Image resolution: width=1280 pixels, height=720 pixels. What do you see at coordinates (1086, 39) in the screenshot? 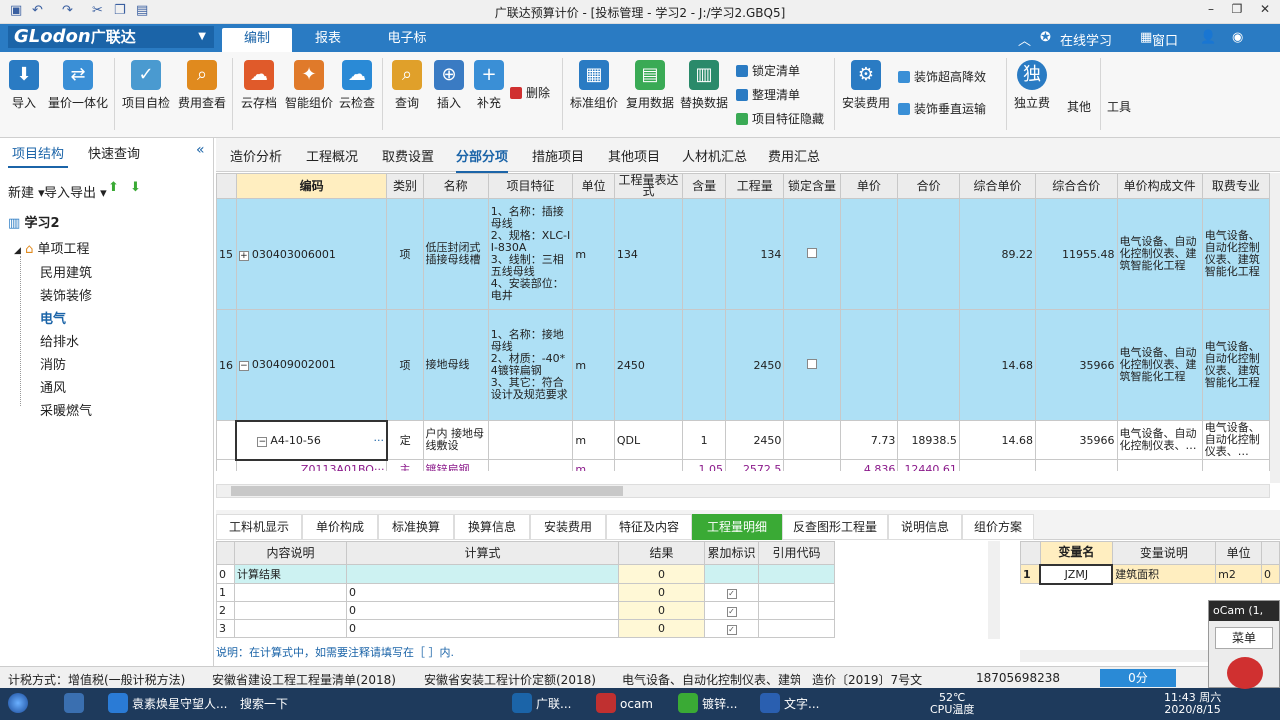
I see `online-learning-link: 在线学习` at bounding box center [1086, 39].